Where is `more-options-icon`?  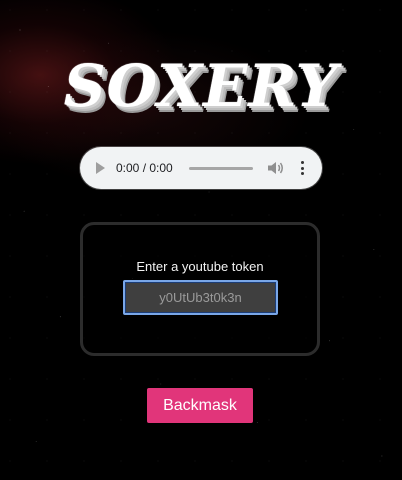 more-options-icon is located at coordinates (302, 168).